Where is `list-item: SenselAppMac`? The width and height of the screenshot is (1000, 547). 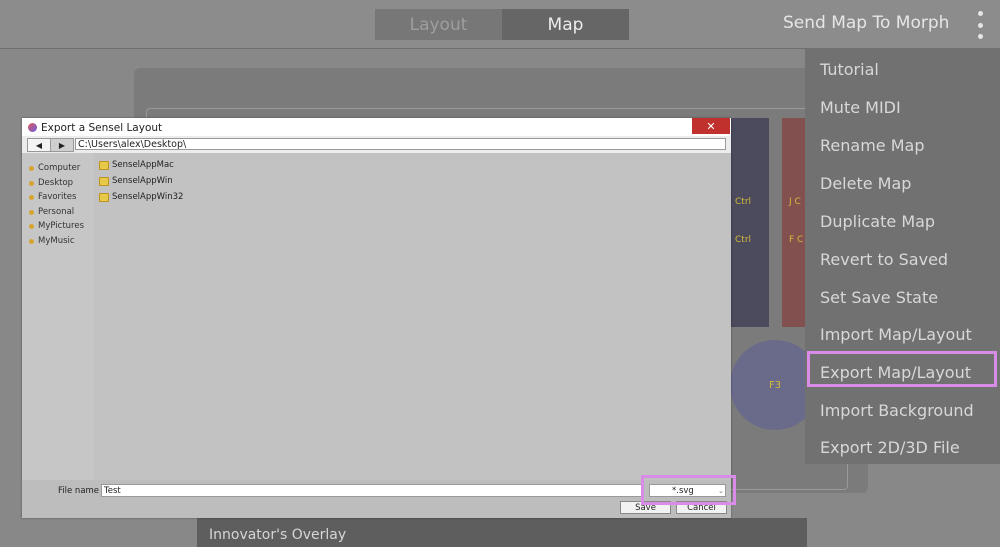 list-item: SenselAppMac is located at coordinates (136, 165).